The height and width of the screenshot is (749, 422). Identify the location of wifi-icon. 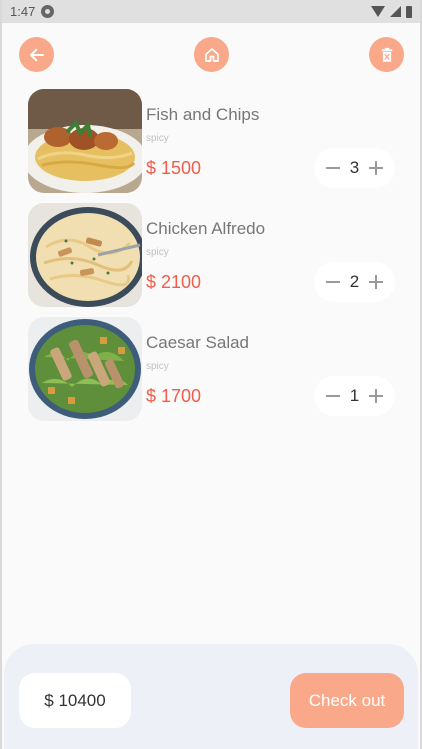
(378, 11).